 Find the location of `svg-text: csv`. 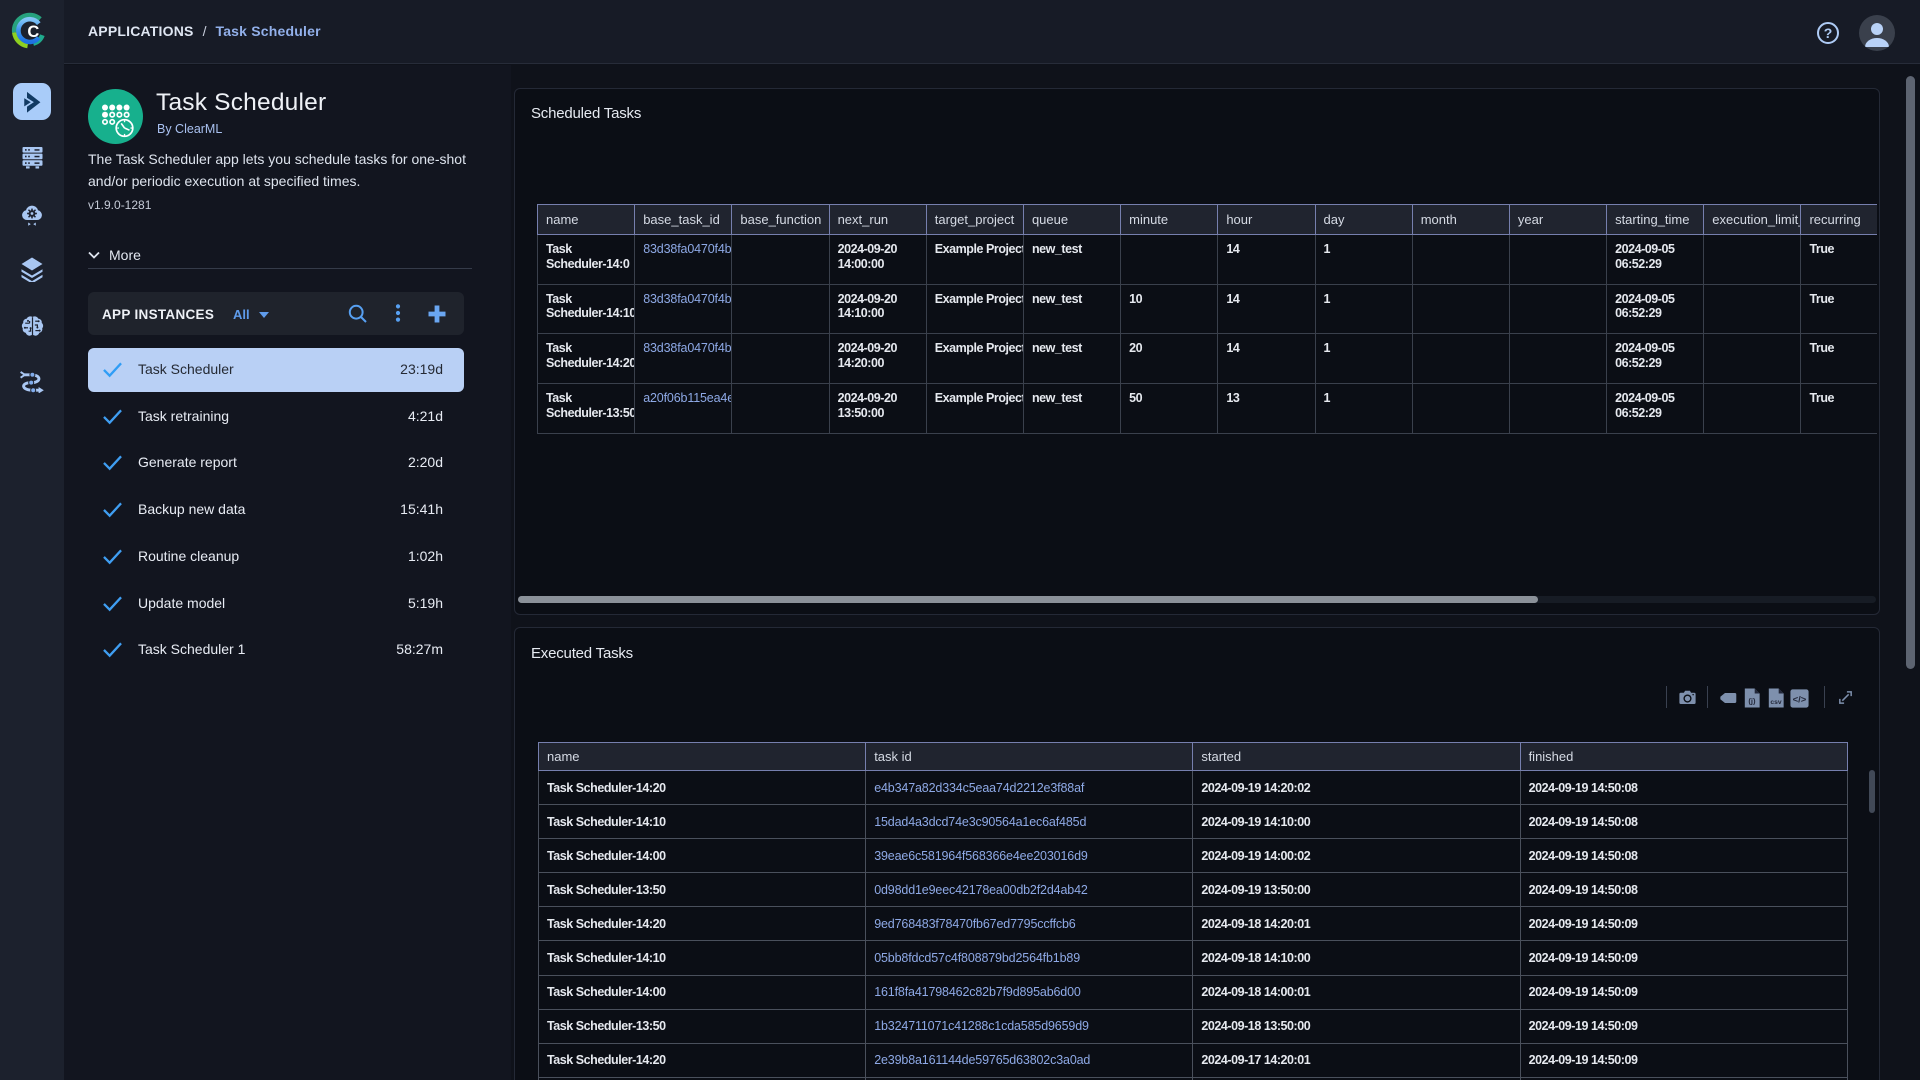

svg-text: csv is located at coordinates (1776, 702).